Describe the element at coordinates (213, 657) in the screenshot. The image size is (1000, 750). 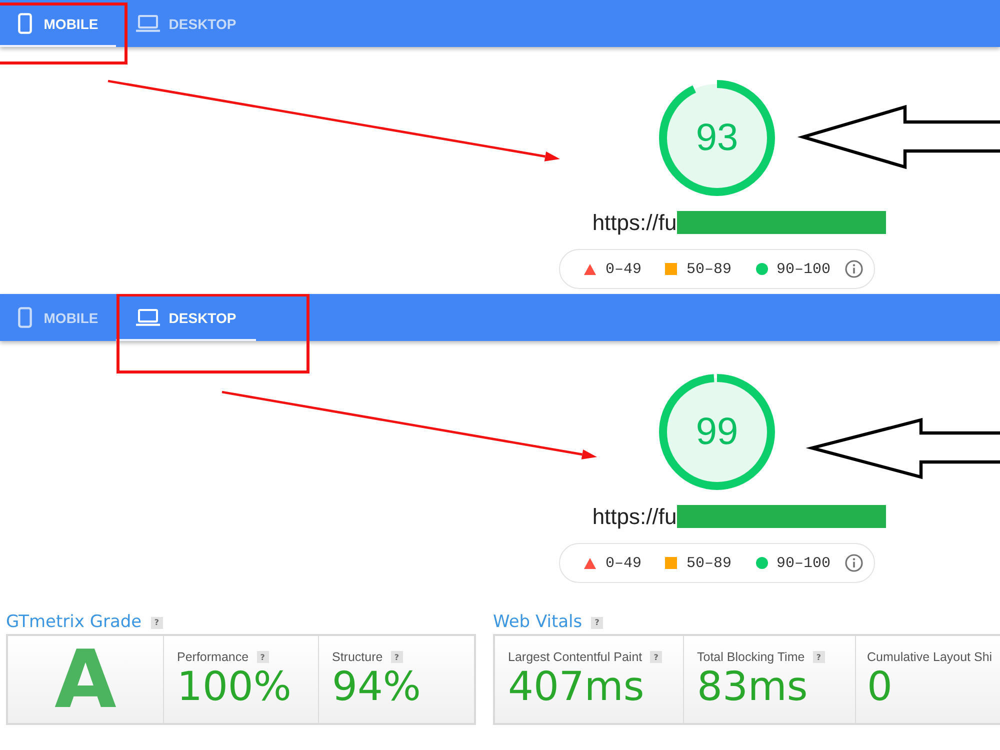
I see `metric-label: Performance` at that location.